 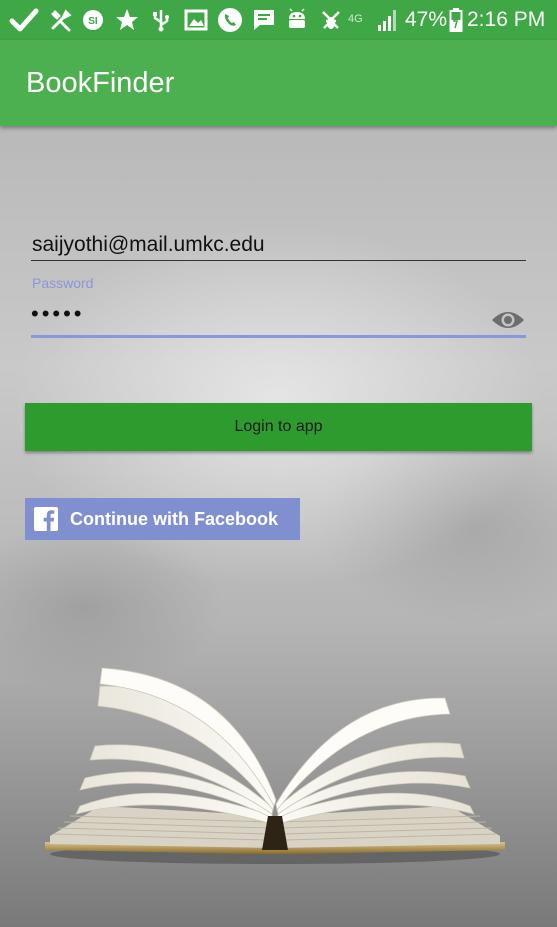 I want to click on image-icon, so click(x=196, y=20).